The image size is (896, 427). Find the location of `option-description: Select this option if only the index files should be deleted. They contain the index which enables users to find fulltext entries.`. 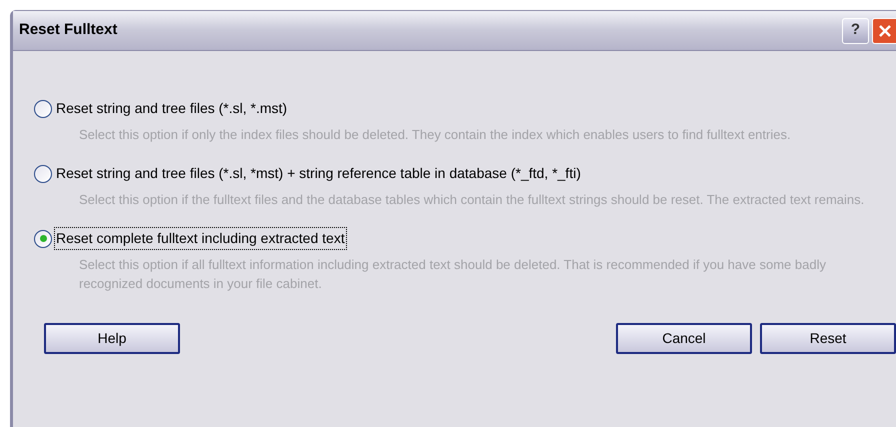

option-description: Select this option if only the index files should be deleted. They contain the index which enables users to find fulltext entries. is located at coordinates (435, 135).